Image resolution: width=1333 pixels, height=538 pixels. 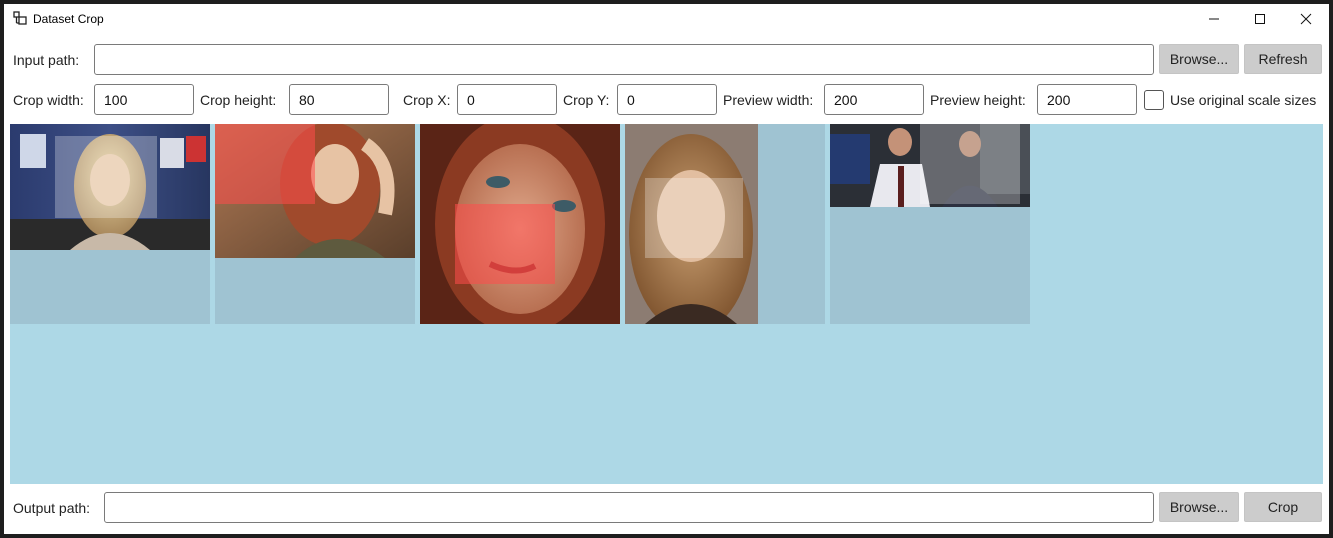 I want to click on crop-width-label: Crop width:, so click(x=48, y=100).